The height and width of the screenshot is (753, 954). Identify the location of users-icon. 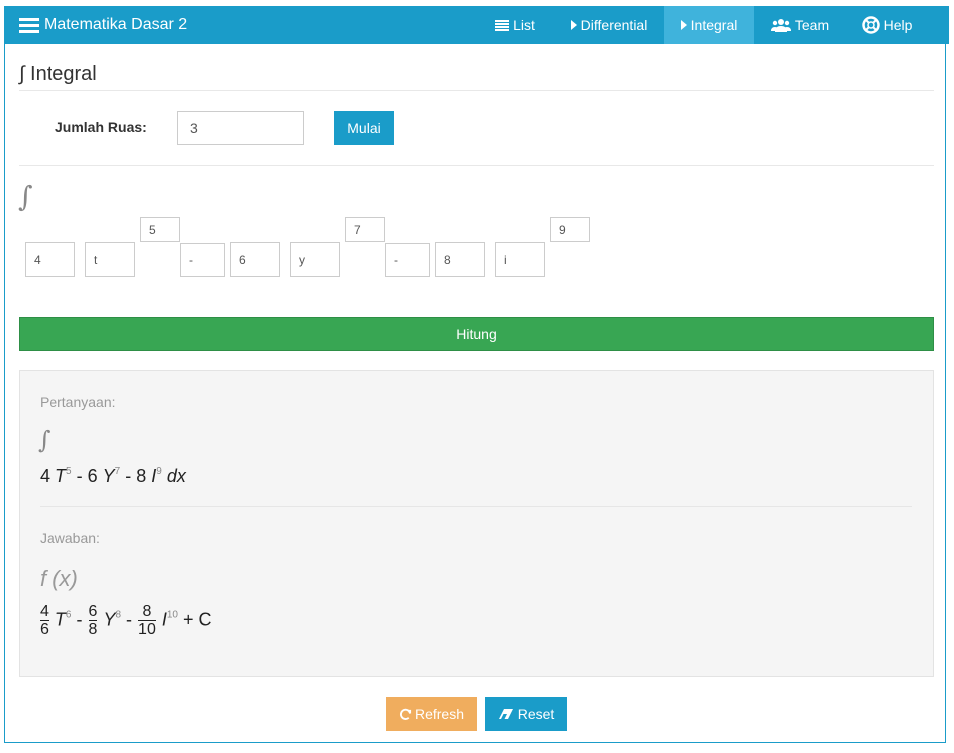
(780, 25).